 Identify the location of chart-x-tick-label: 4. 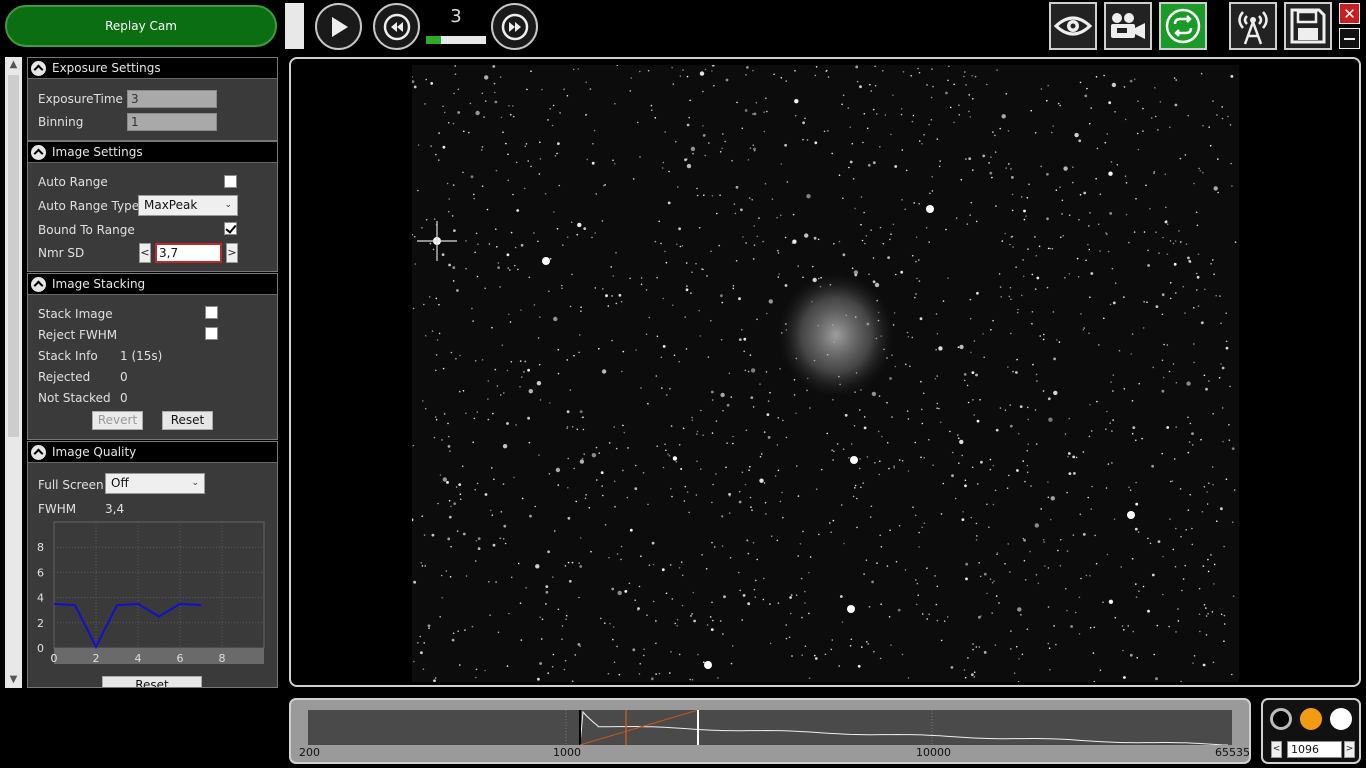
(138, 658).